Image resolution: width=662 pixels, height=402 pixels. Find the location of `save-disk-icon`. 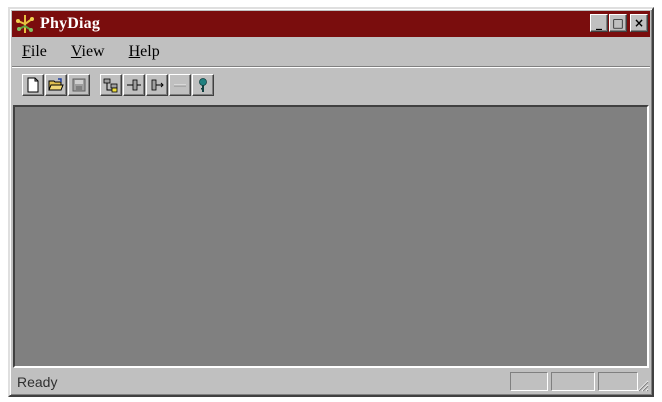

save-disk-icon is located at coordinates (79, 85).